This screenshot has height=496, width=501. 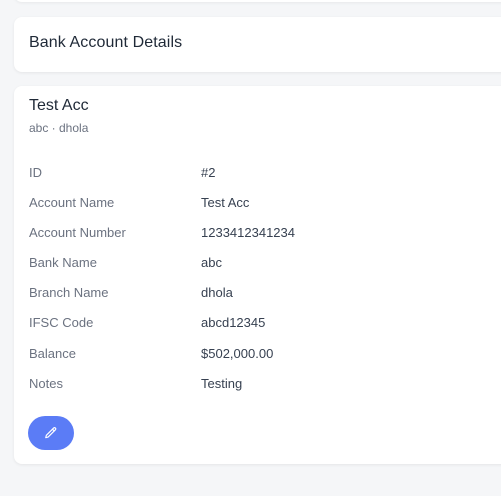 What do you see at coordinates (106, 42) in the screenshot?
I see `page-title: Bank Account Details` at bounding box center [106, 42].